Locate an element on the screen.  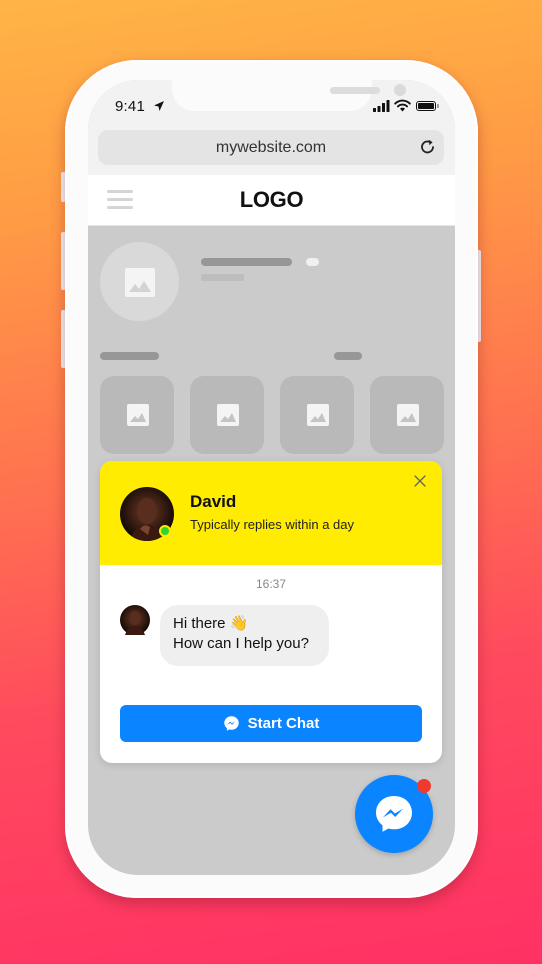
url-text: mywebsite.com is located at coordinates (271, 148).